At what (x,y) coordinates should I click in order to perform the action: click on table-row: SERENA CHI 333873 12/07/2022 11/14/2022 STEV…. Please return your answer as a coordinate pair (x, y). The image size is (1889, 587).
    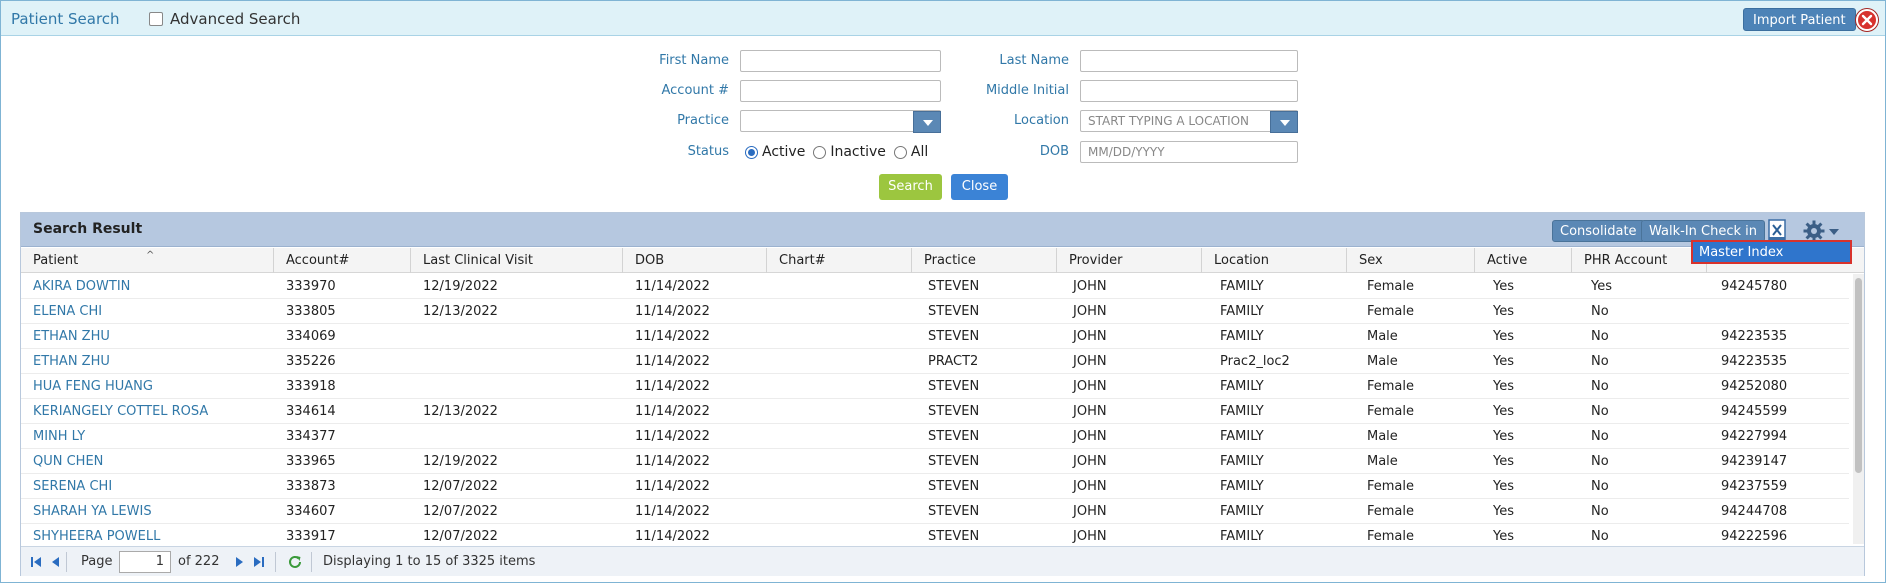
    Looking at the image, I should click on (935, 486).